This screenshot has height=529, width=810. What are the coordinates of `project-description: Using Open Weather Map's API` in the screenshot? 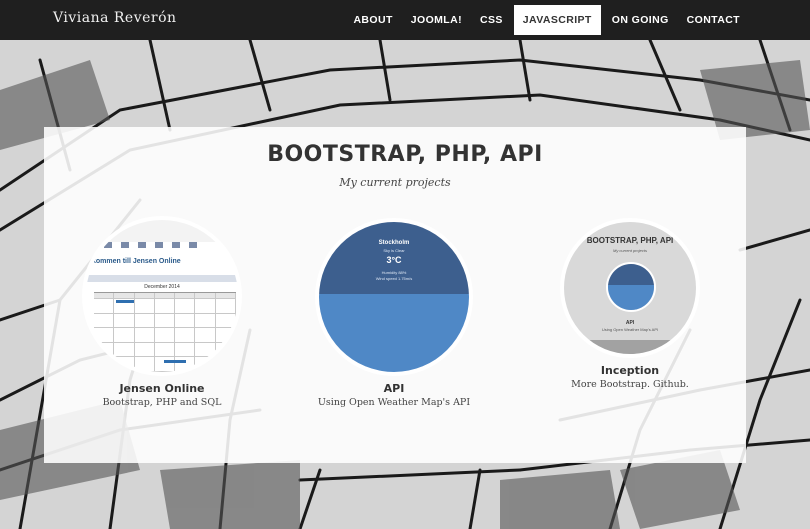 It's located at (394, 402).